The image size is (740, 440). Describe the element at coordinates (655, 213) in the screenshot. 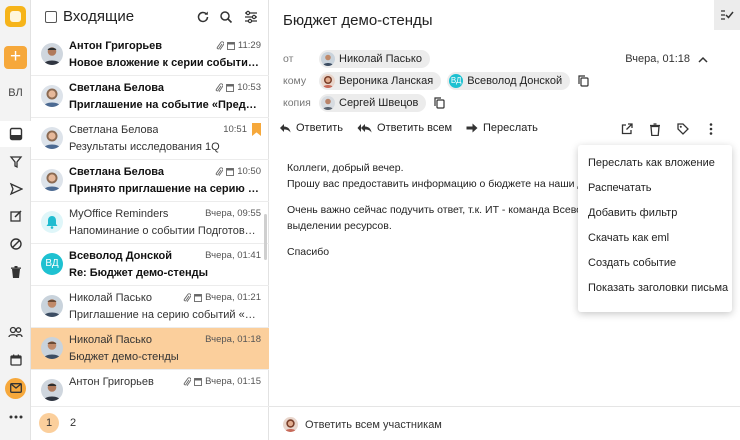

I see `menu-add-filter: Добавить фильтр` at that location.